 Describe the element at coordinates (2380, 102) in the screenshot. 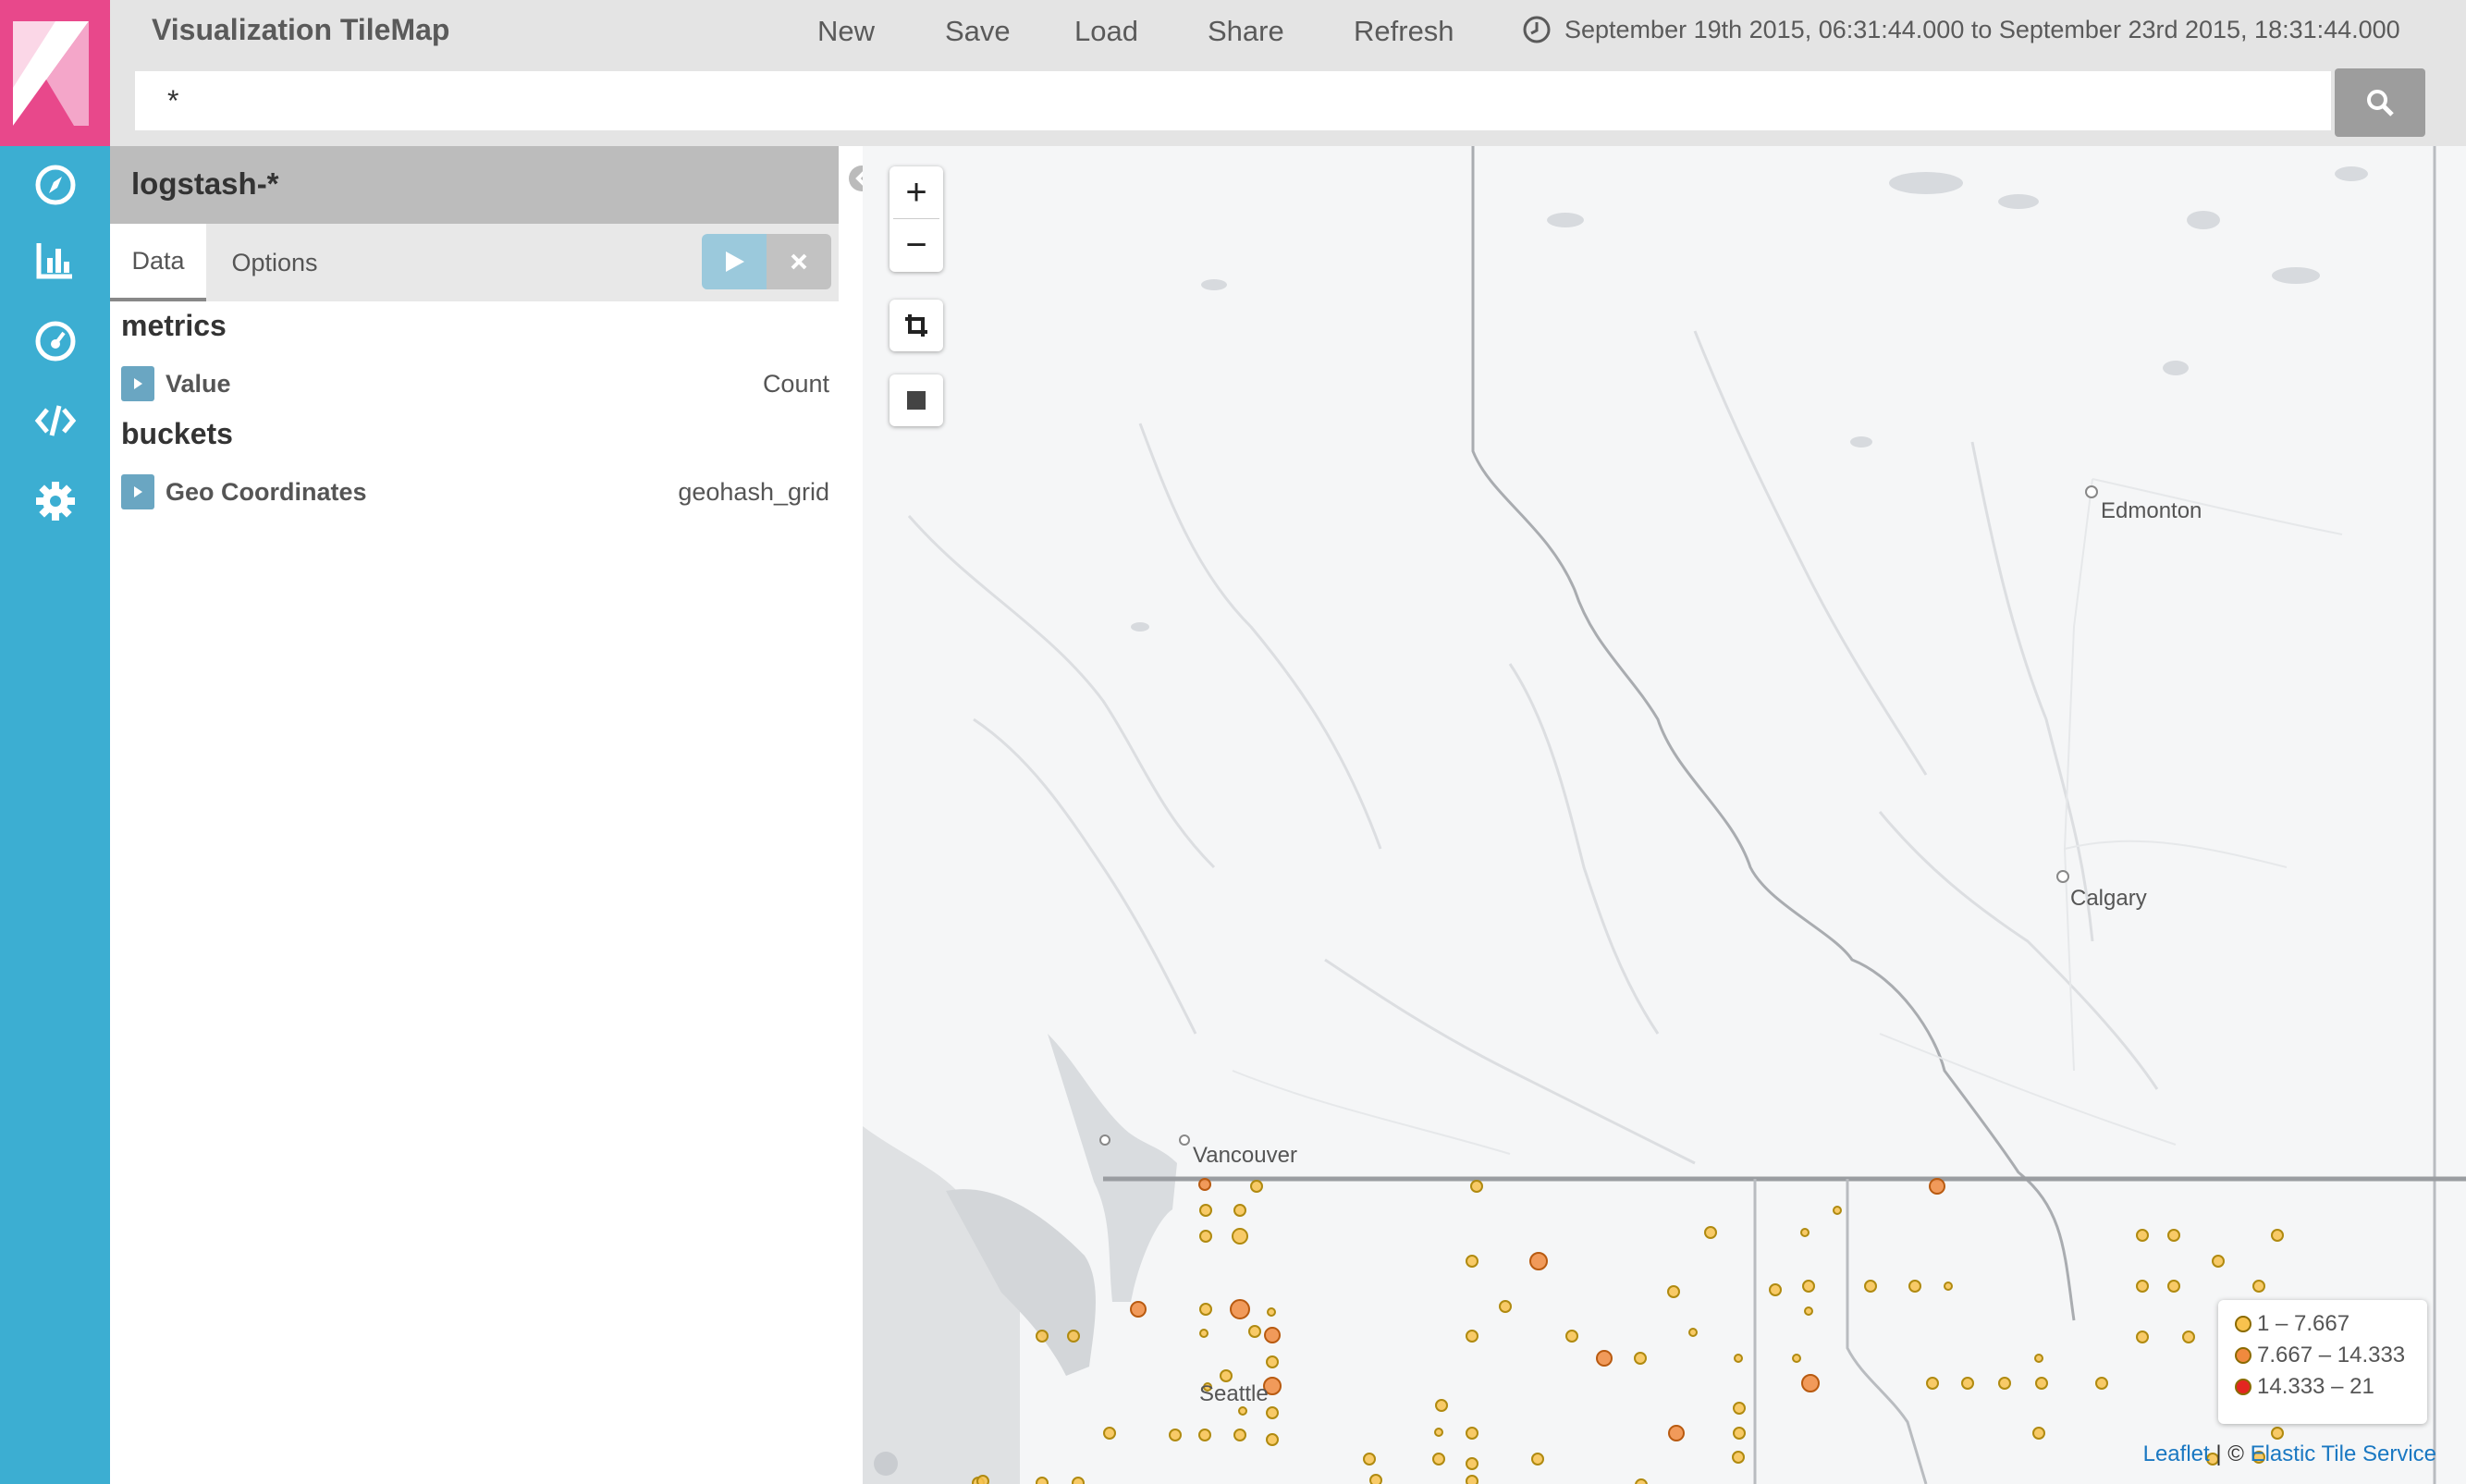

I see `search-button` at that location.